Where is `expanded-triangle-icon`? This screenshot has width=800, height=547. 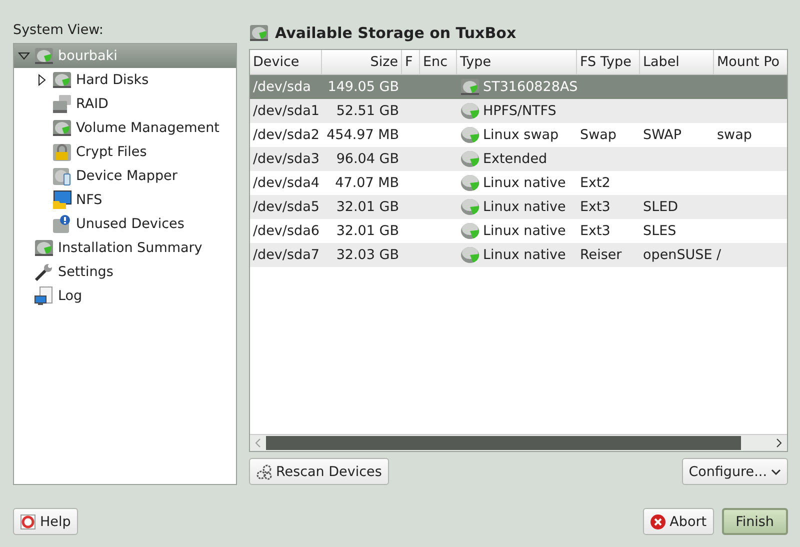
expanded-triangle-icon is located at coordinates (24, 56).